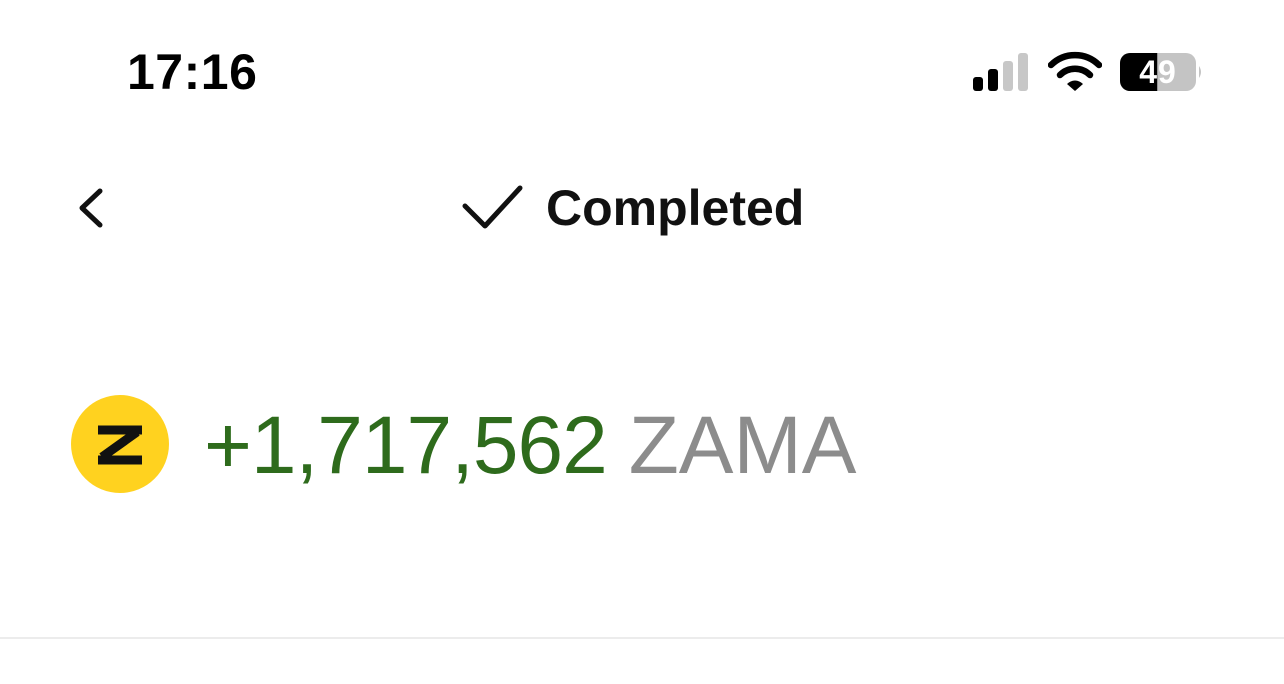  What do you see at coordinates (1075, 71) in the screenshot?
I see `wifi-icon` at bounding box center [1075, 71].